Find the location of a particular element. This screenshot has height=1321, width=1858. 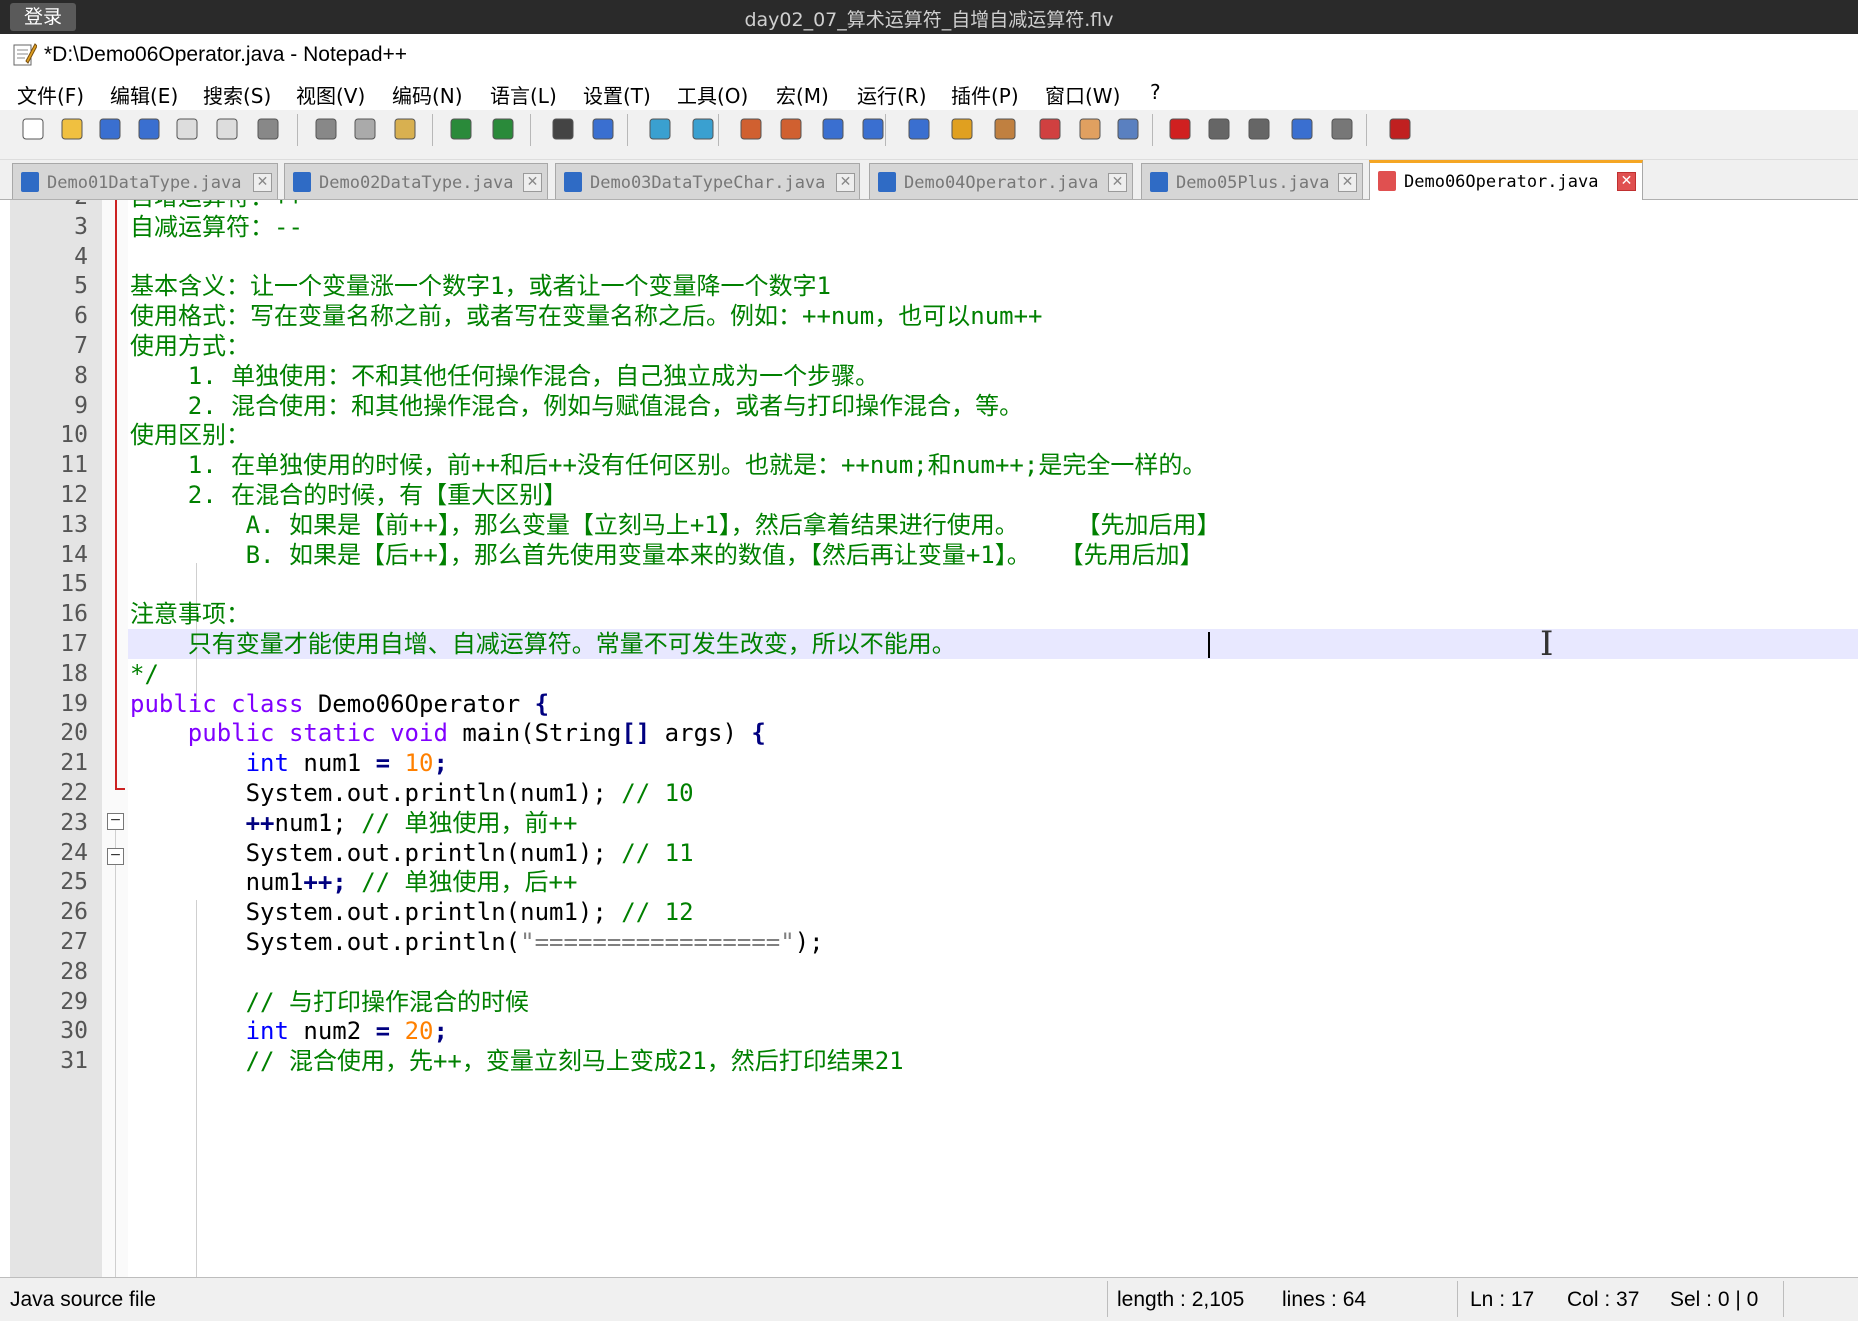

show-all-chars-icon is located at coordinates (873, 129).